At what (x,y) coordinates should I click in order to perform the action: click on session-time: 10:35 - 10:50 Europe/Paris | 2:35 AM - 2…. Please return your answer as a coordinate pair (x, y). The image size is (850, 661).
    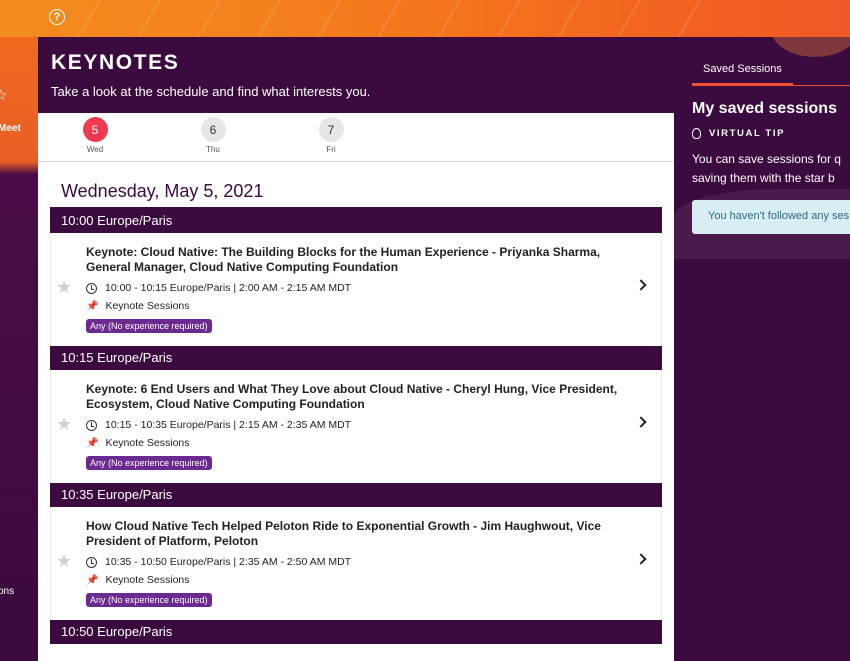
    Looking at the image, I should click on (218, 562).